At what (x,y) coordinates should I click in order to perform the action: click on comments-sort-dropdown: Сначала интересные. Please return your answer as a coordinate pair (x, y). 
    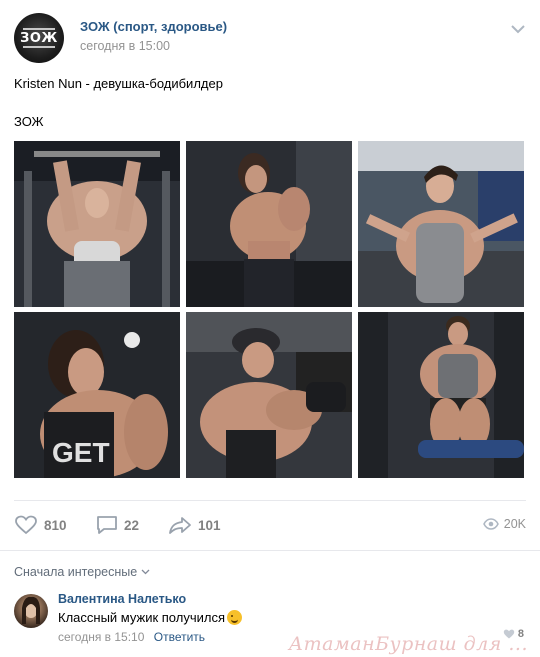
    Looking at the image, I should click on (82, 572).